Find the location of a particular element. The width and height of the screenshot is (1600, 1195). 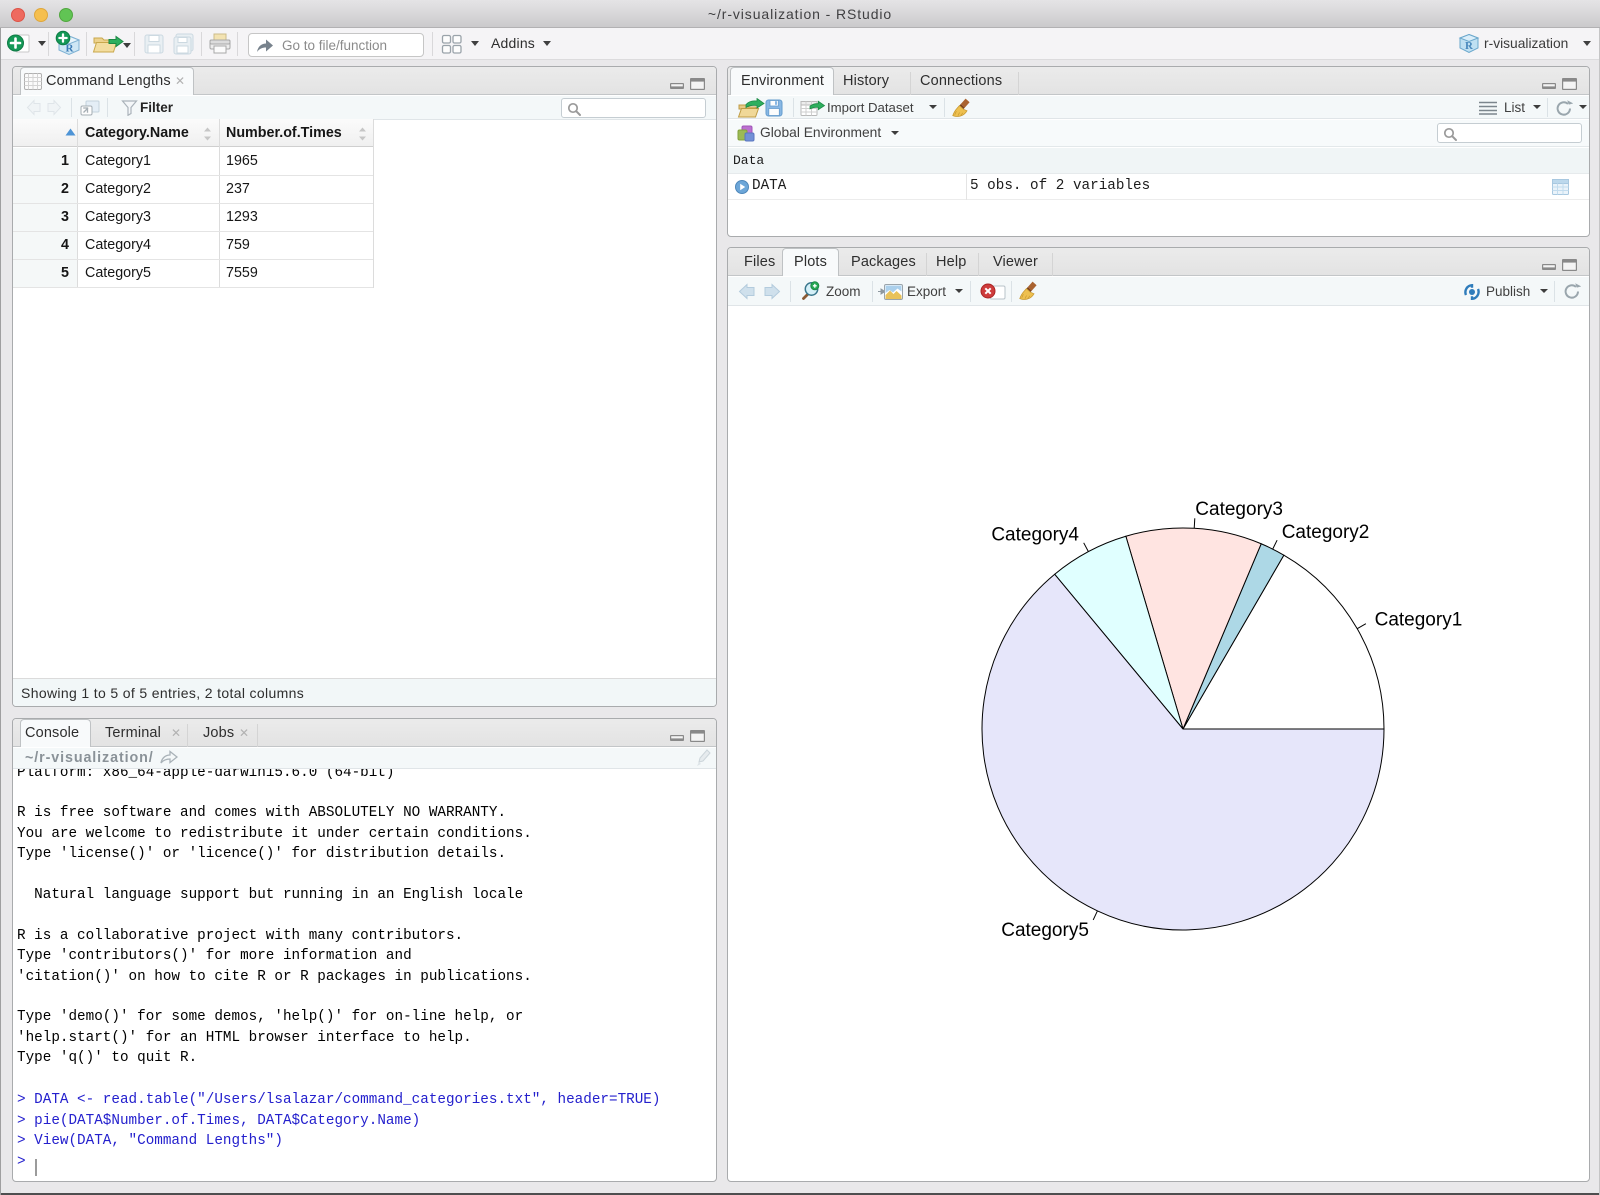

svg-text: Category5 is located at coordinates (1045, 930).